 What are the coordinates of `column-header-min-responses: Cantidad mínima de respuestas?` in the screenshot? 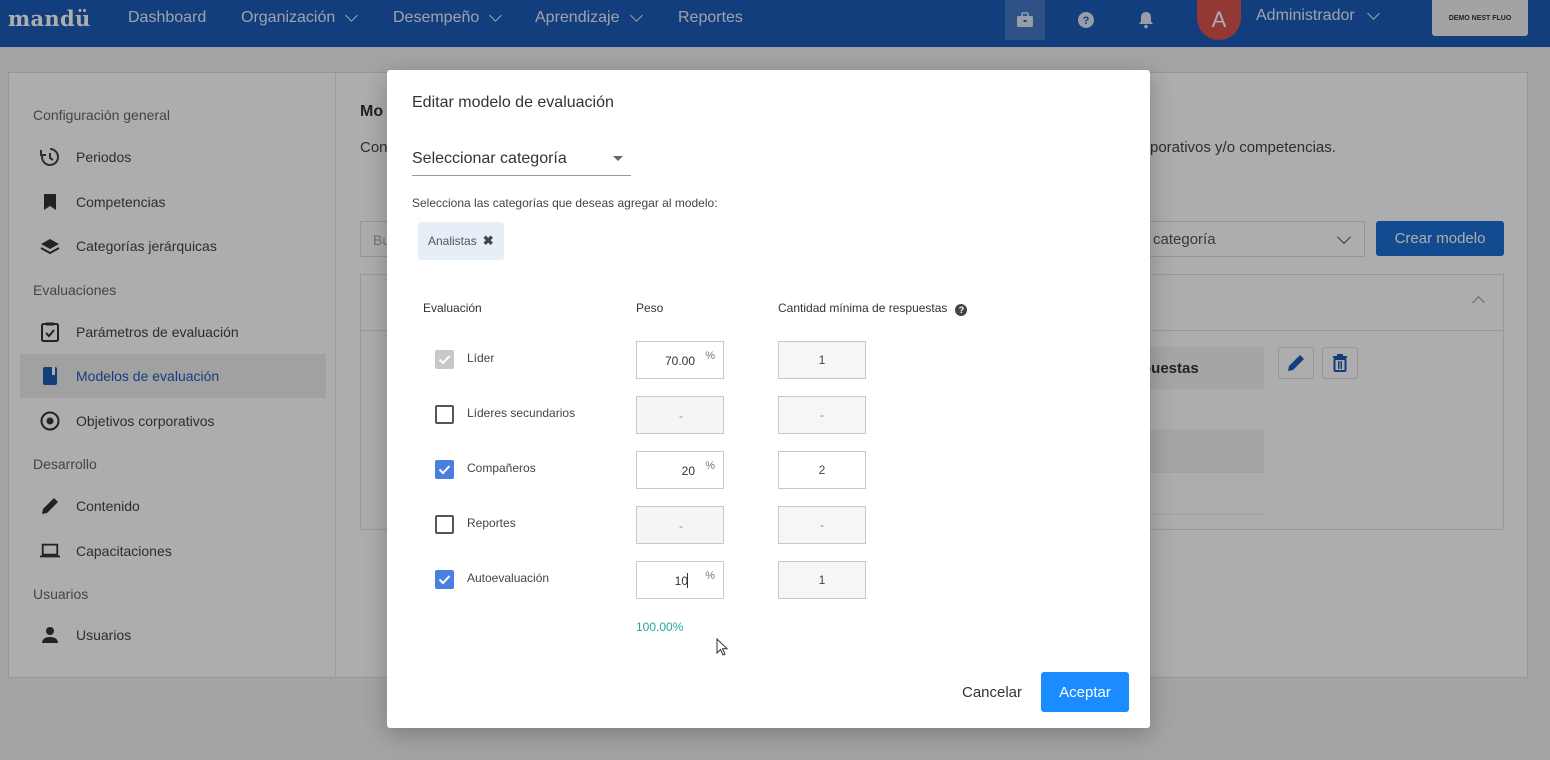 It's located at (873, 308).